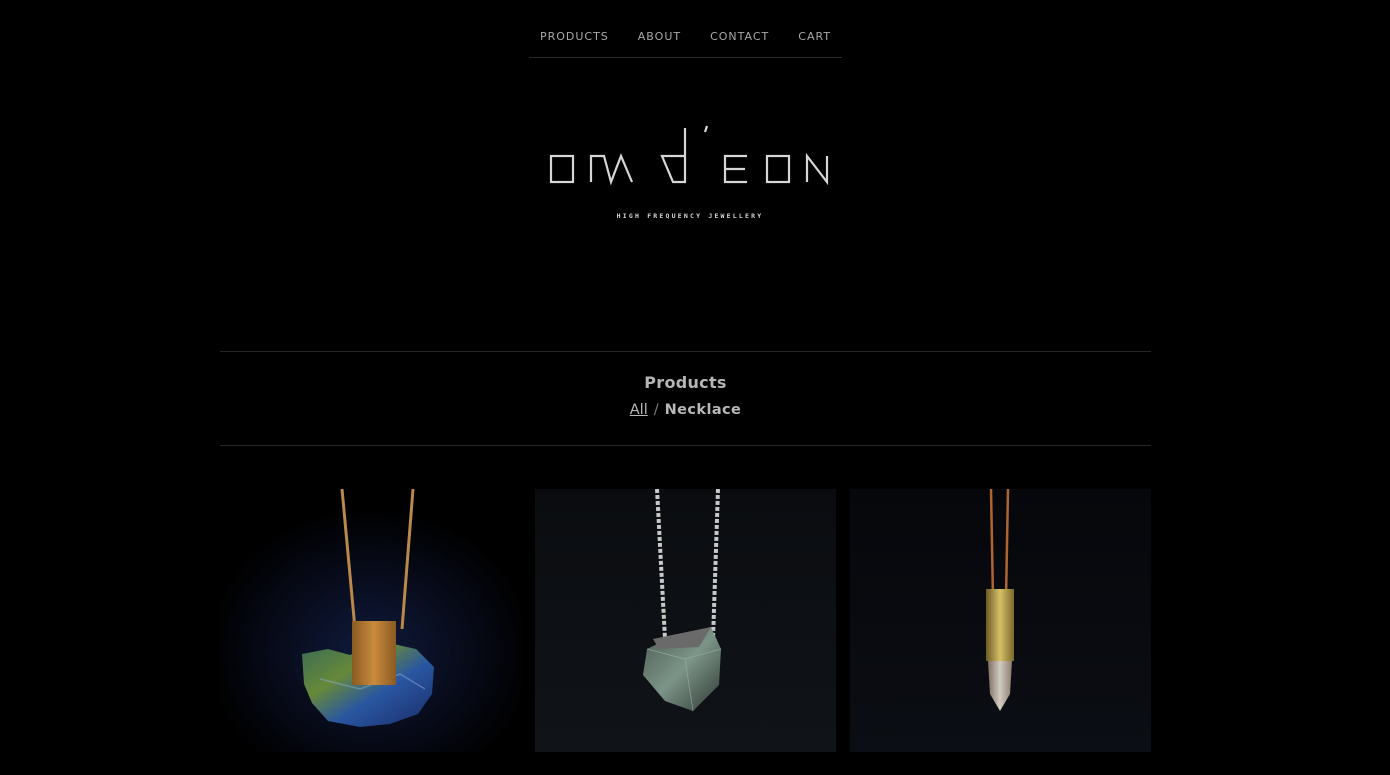 Image resolution: width=1390 pixels, height=775 pixels. I want to click on breadcrumb-current: Necklace, so click(703, 410).